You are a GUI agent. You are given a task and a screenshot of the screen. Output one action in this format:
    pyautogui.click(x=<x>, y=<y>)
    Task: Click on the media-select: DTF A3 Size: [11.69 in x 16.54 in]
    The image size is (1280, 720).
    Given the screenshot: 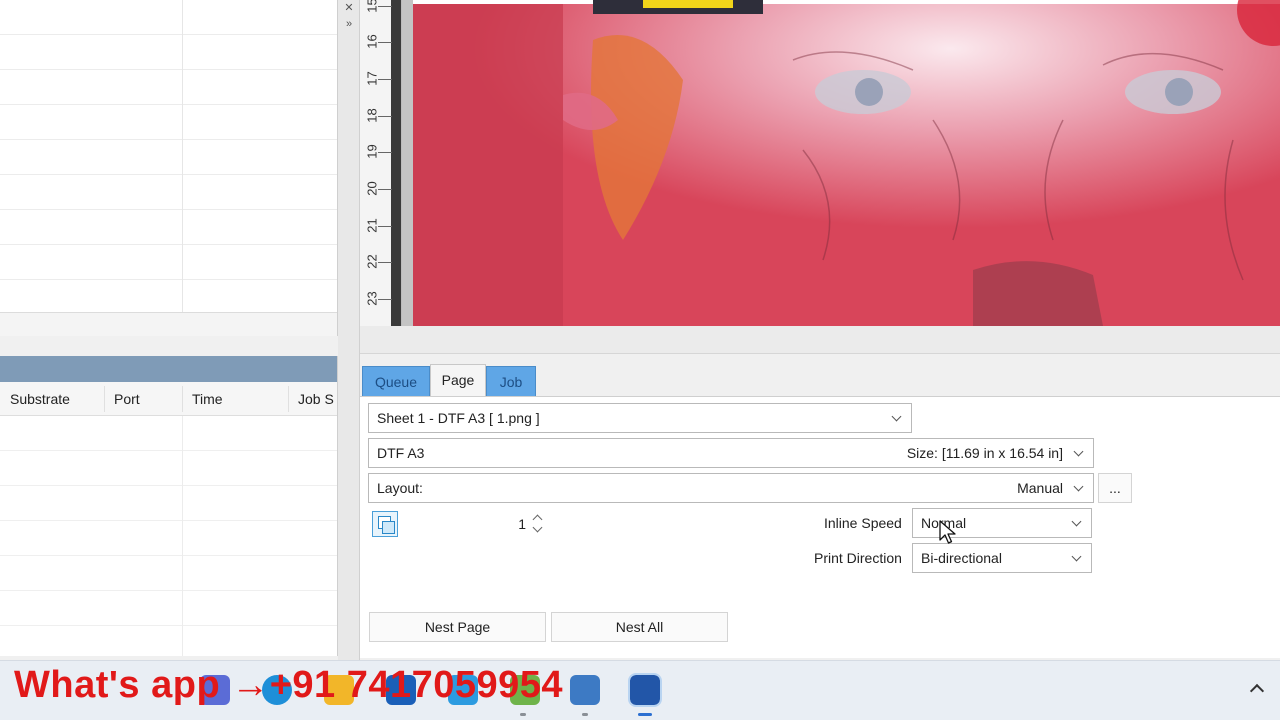 What is the action you would take?
    pyautogui.click(x=731, y=453)
    